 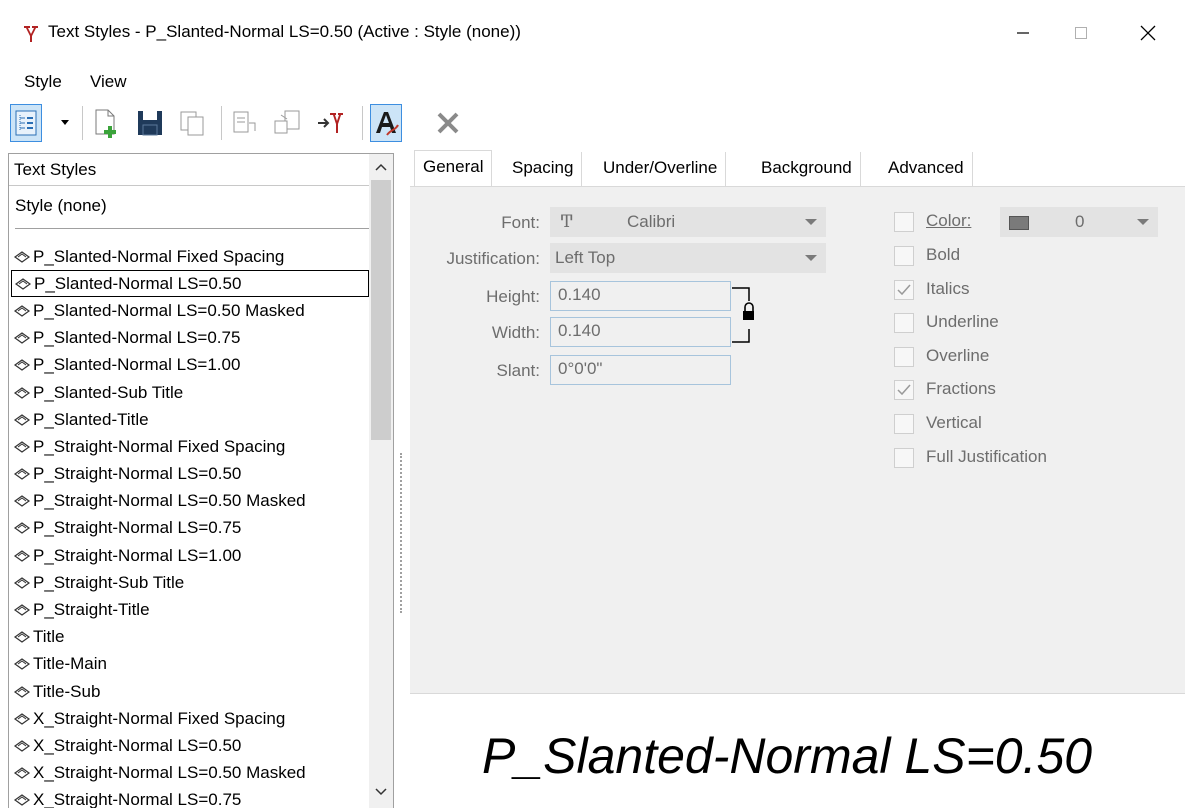 I want to click on tab-spacing: Spacing, so click(x=543, y=169).